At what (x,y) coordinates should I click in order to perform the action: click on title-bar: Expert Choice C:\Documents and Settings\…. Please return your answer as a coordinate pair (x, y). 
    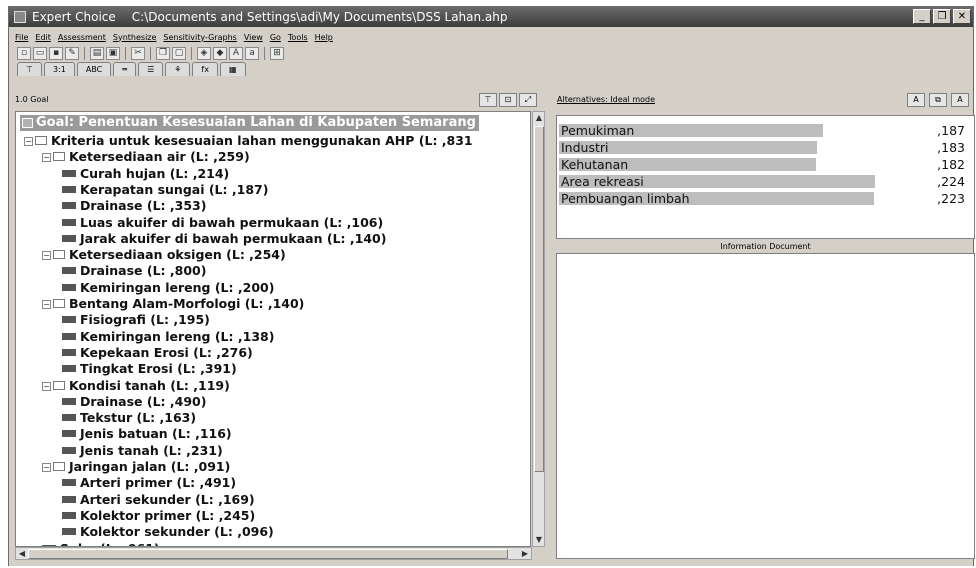
    Looking at the image, I should click on (491, 17).